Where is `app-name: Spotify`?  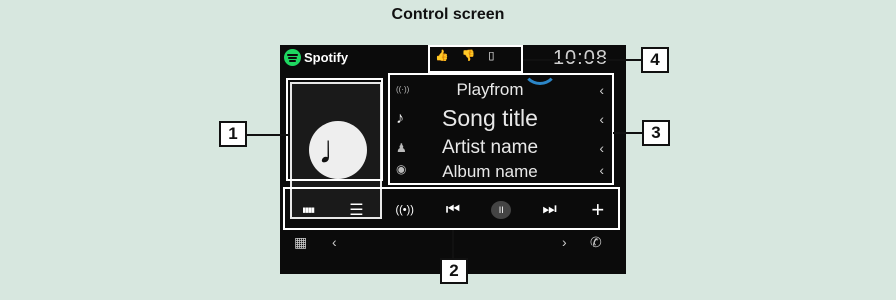
app-name: Spotify is located at coordinates (326, 57).